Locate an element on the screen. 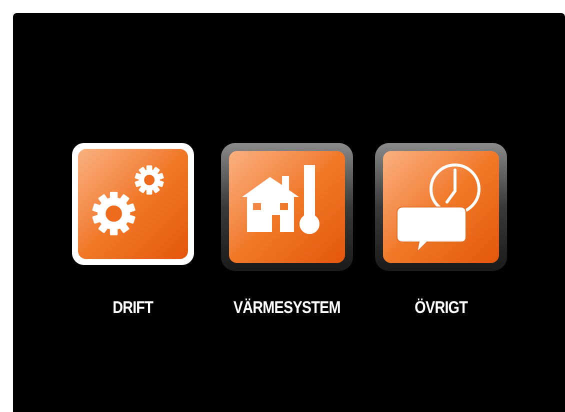 The height and width of the screenshot is (412, 565). menu-label: ÖVRIGT is located at coordinates (441, 308).